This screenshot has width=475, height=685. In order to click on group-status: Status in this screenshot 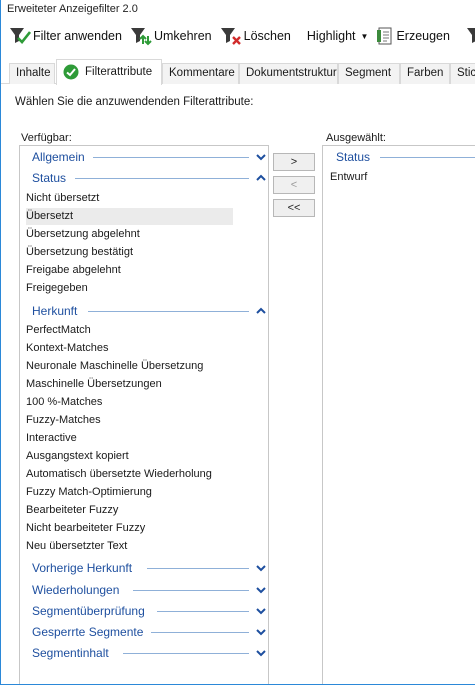, I will do `click(145, 178)`.